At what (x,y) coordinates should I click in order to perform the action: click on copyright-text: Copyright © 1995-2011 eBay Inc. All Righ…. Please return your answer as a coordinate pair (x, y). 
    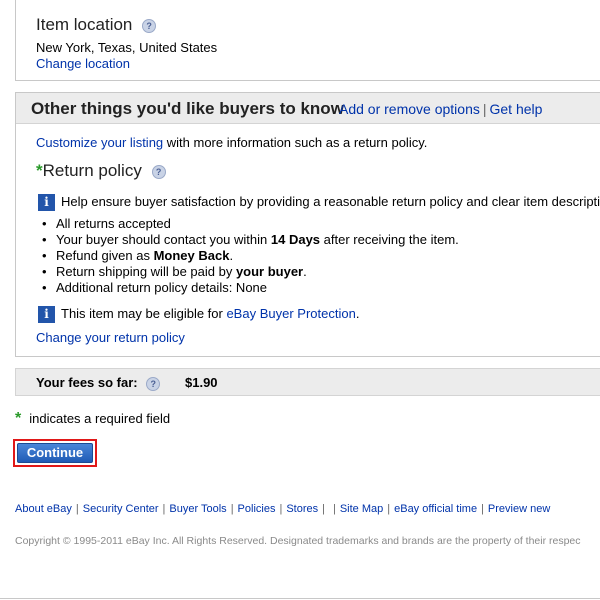
    Looking at the image, I should click on (298, 541).